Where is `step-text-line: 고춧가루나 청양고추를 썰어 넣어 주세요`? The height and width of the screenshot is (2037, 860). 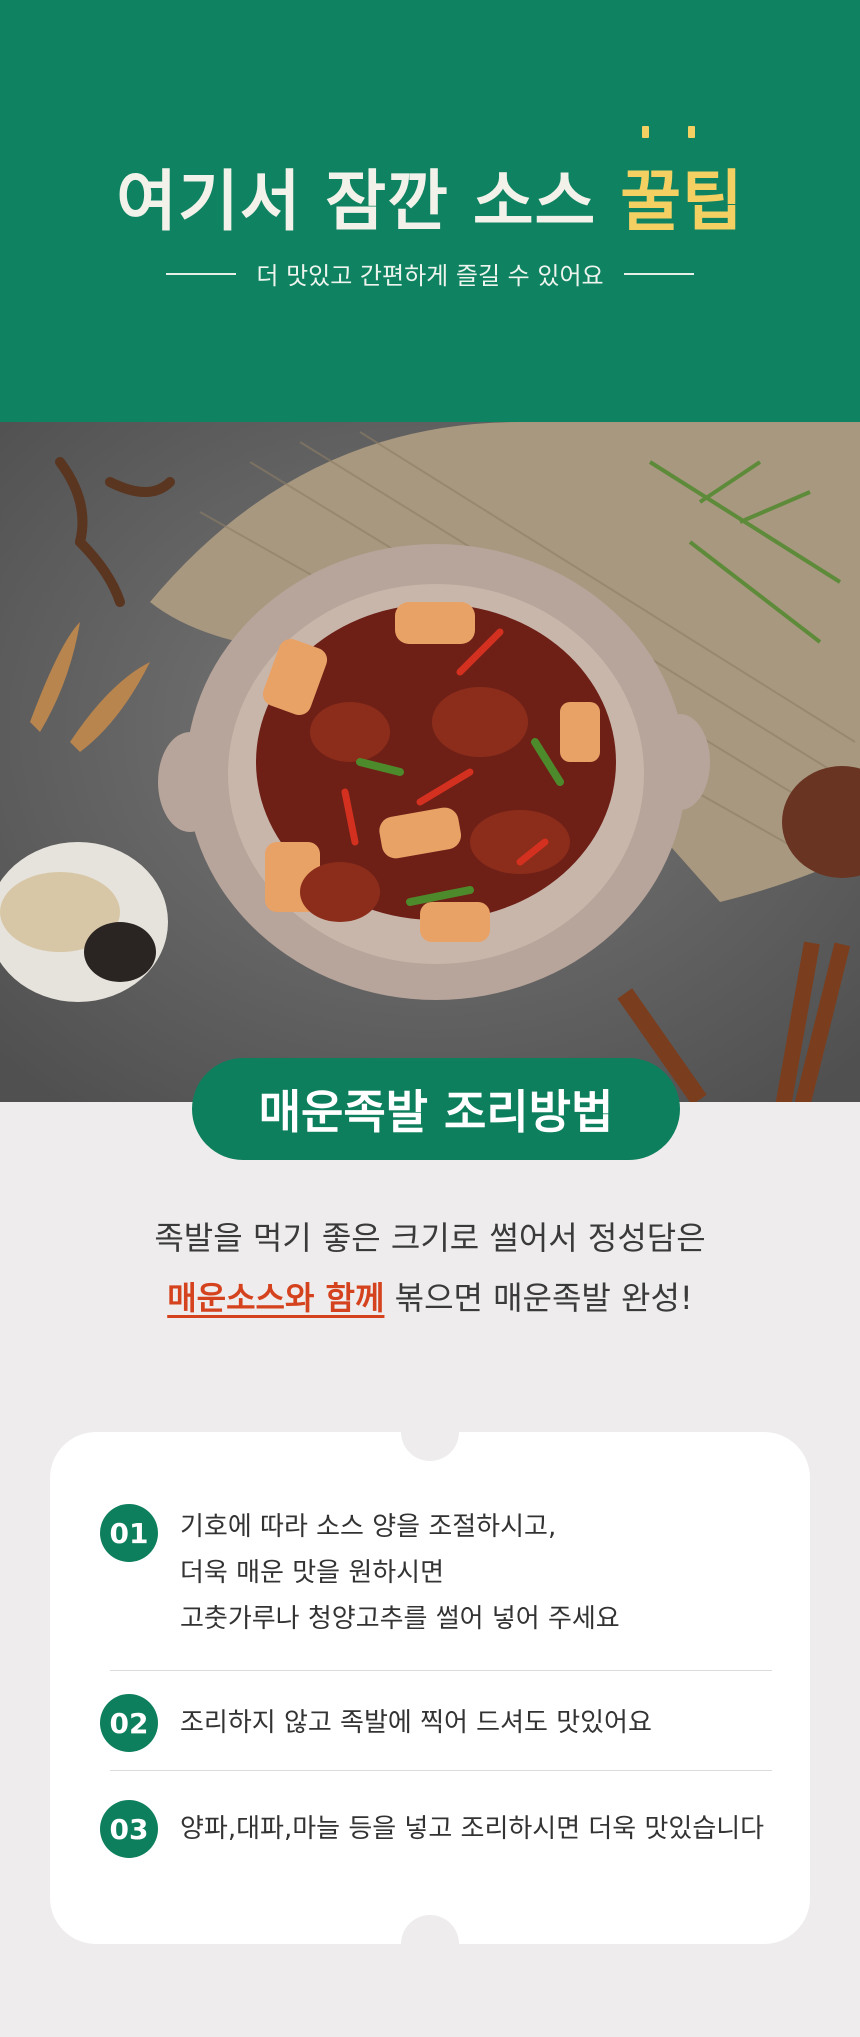 step-text-line: 고춧가루나 청양고추를 썰어 넣어 주세요 is located at coordinates (400, 1619).